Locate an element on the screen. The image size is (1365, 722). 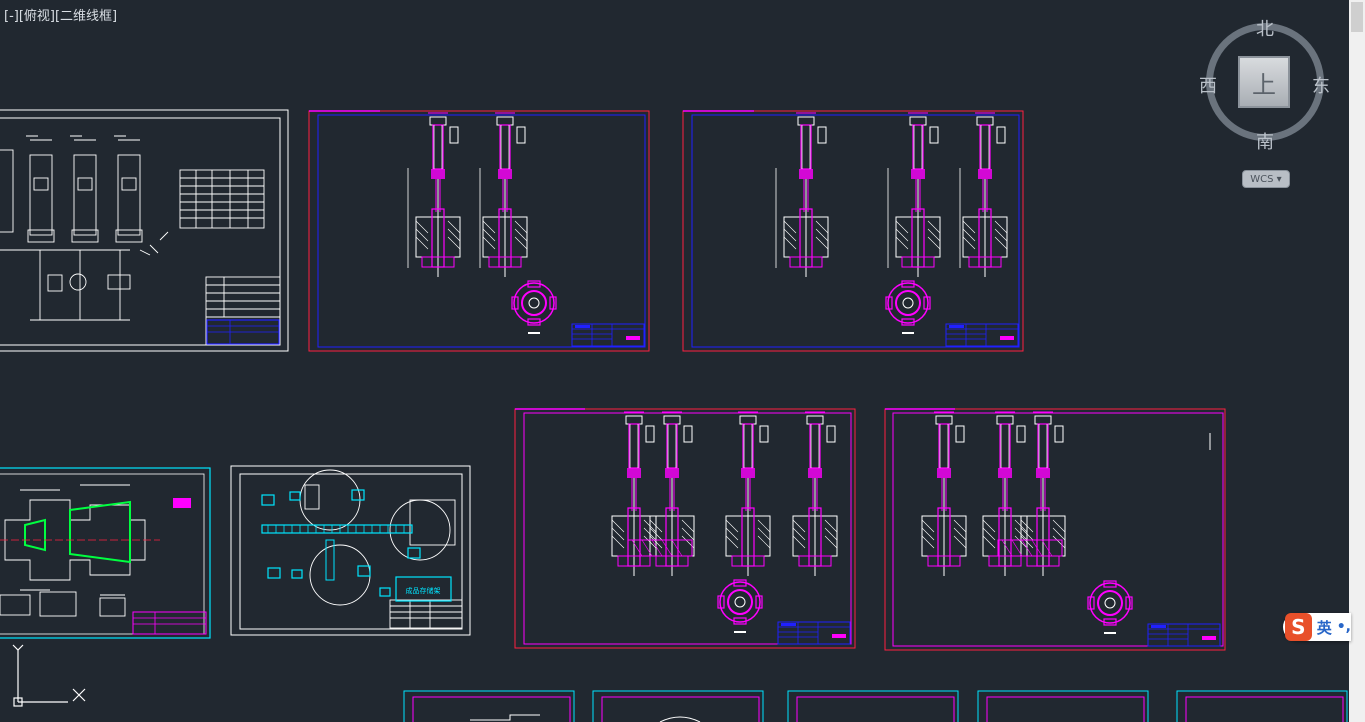
ime-status-bar: S 英 •, is located at coordinates (1317, 627).